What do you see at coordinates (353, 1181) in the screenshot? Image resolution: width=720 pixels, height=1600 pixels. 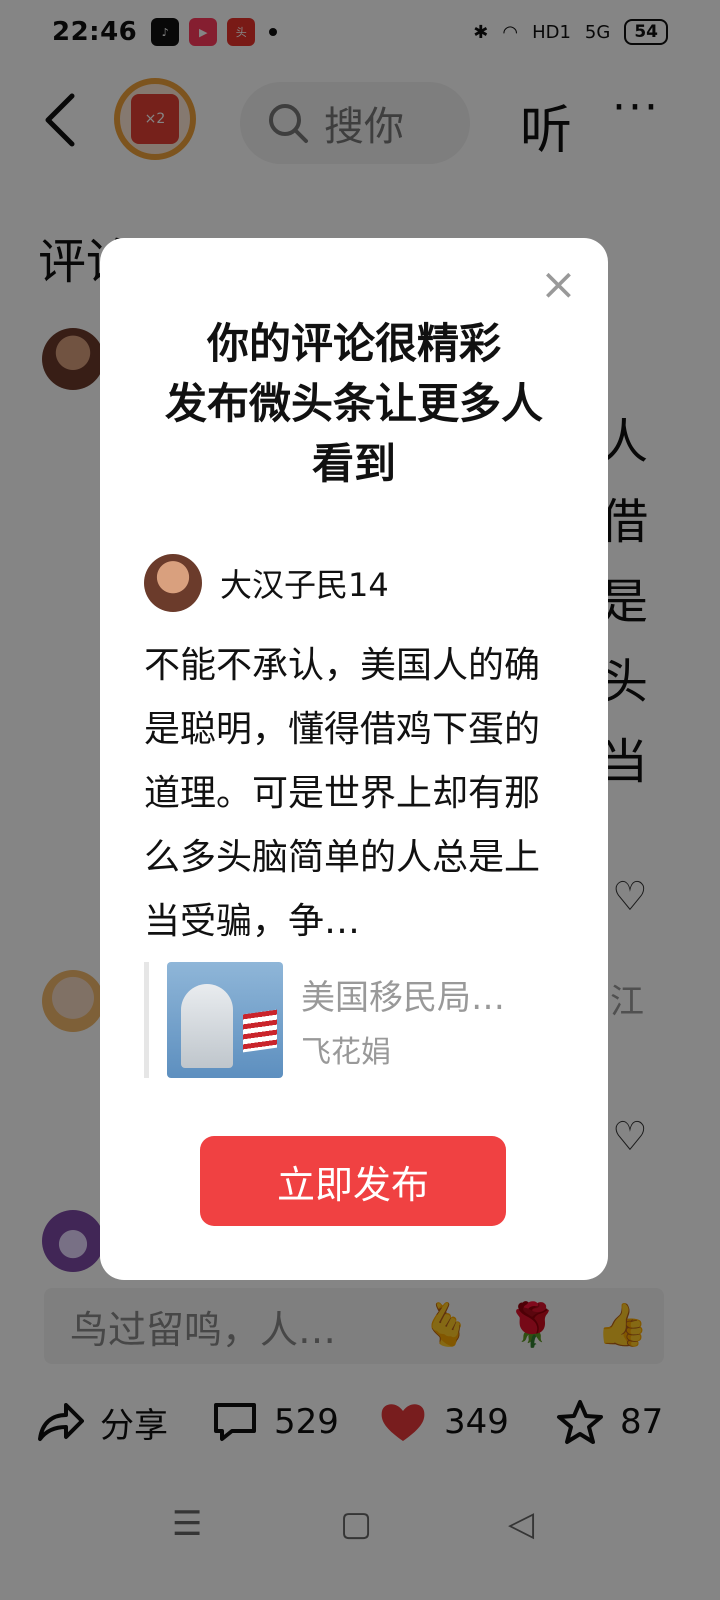 I see `publish-button: 立即发布` at bounding box center [353, 1181].